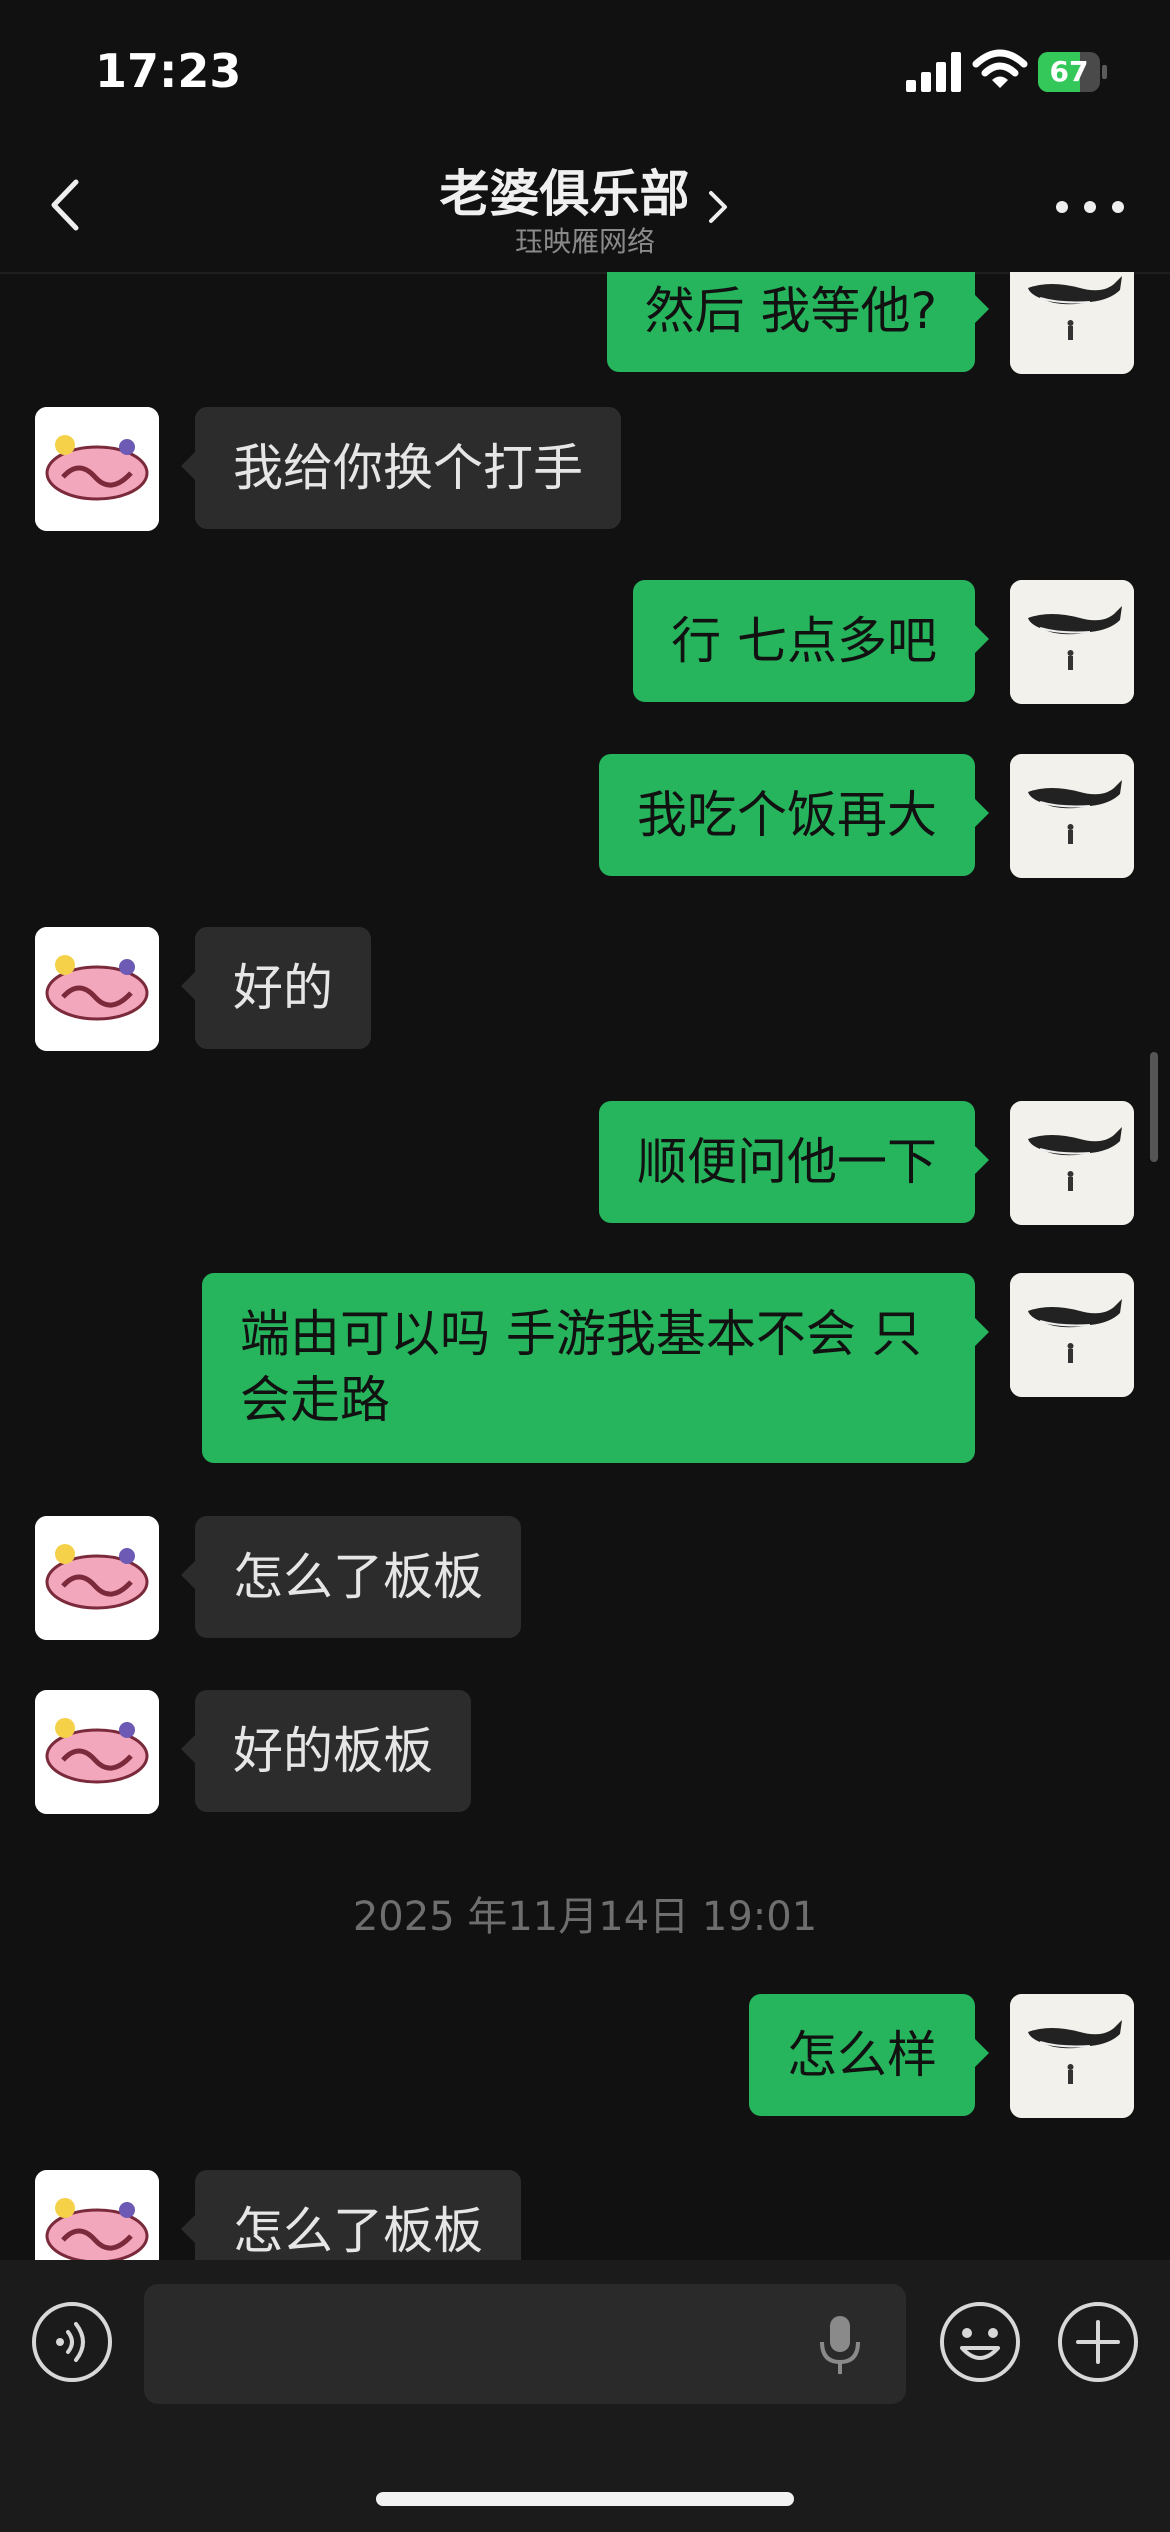 Image resolution: width=1170 pixels, height=2532 pixels. What do you see at coordinates (1154, 1107) in the screenshot?
I see `scroll-indicator` at bounding box center [1154, 1107].